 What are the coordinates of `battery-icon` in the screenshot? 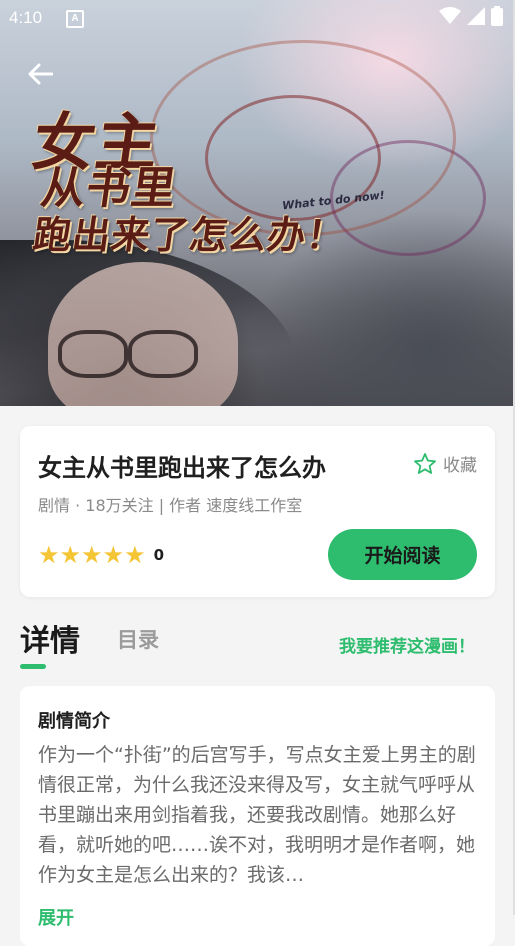 It's located at (497, 16).